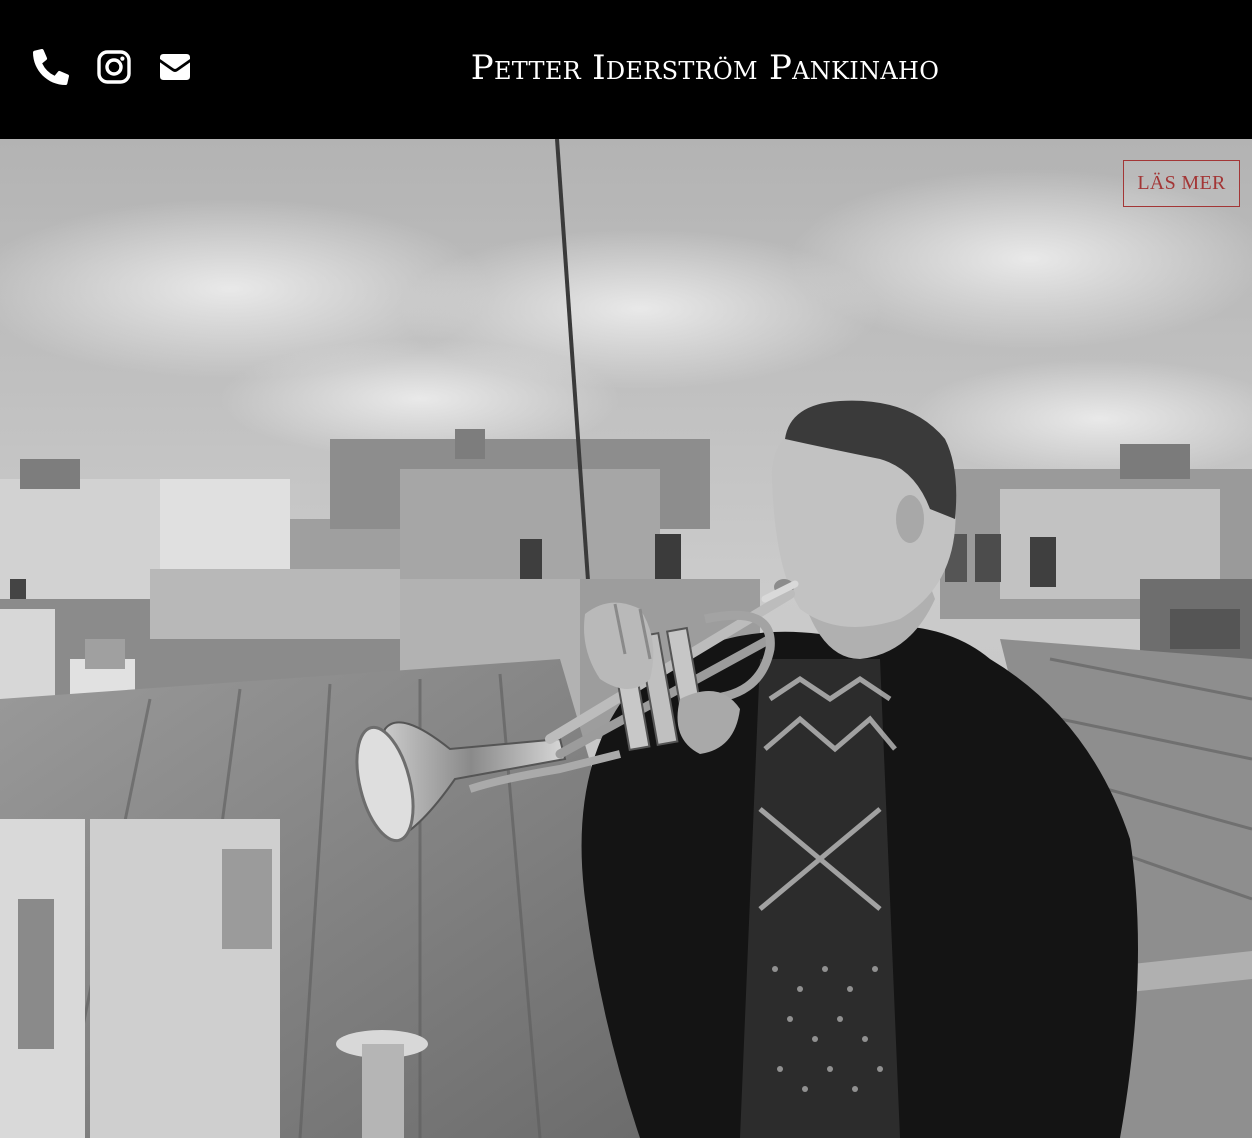 The height and width of the screenshot is (1138, 1252). I want to click on read-more-button: LÄS MER, so click(1181, 183).